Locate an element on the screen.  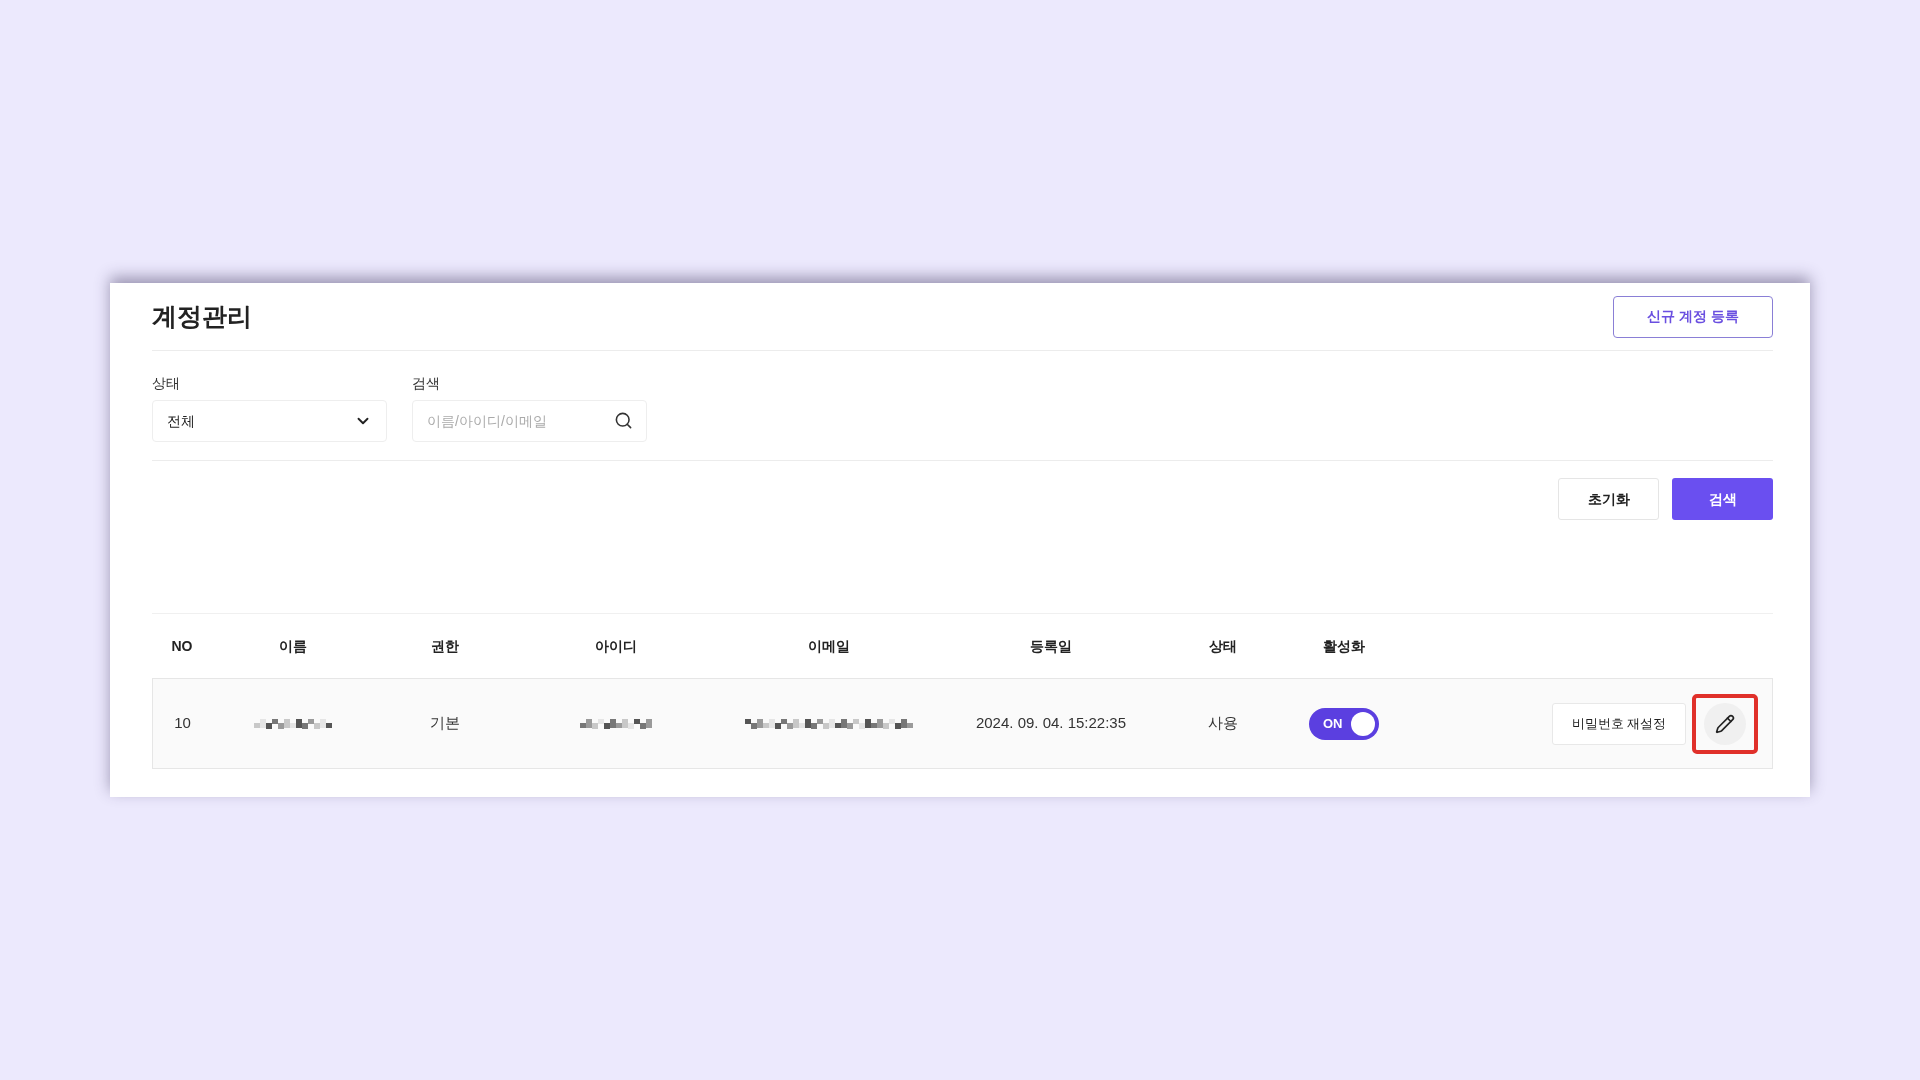
reset-button: 초기화 is located at coordinates (1608, 499).